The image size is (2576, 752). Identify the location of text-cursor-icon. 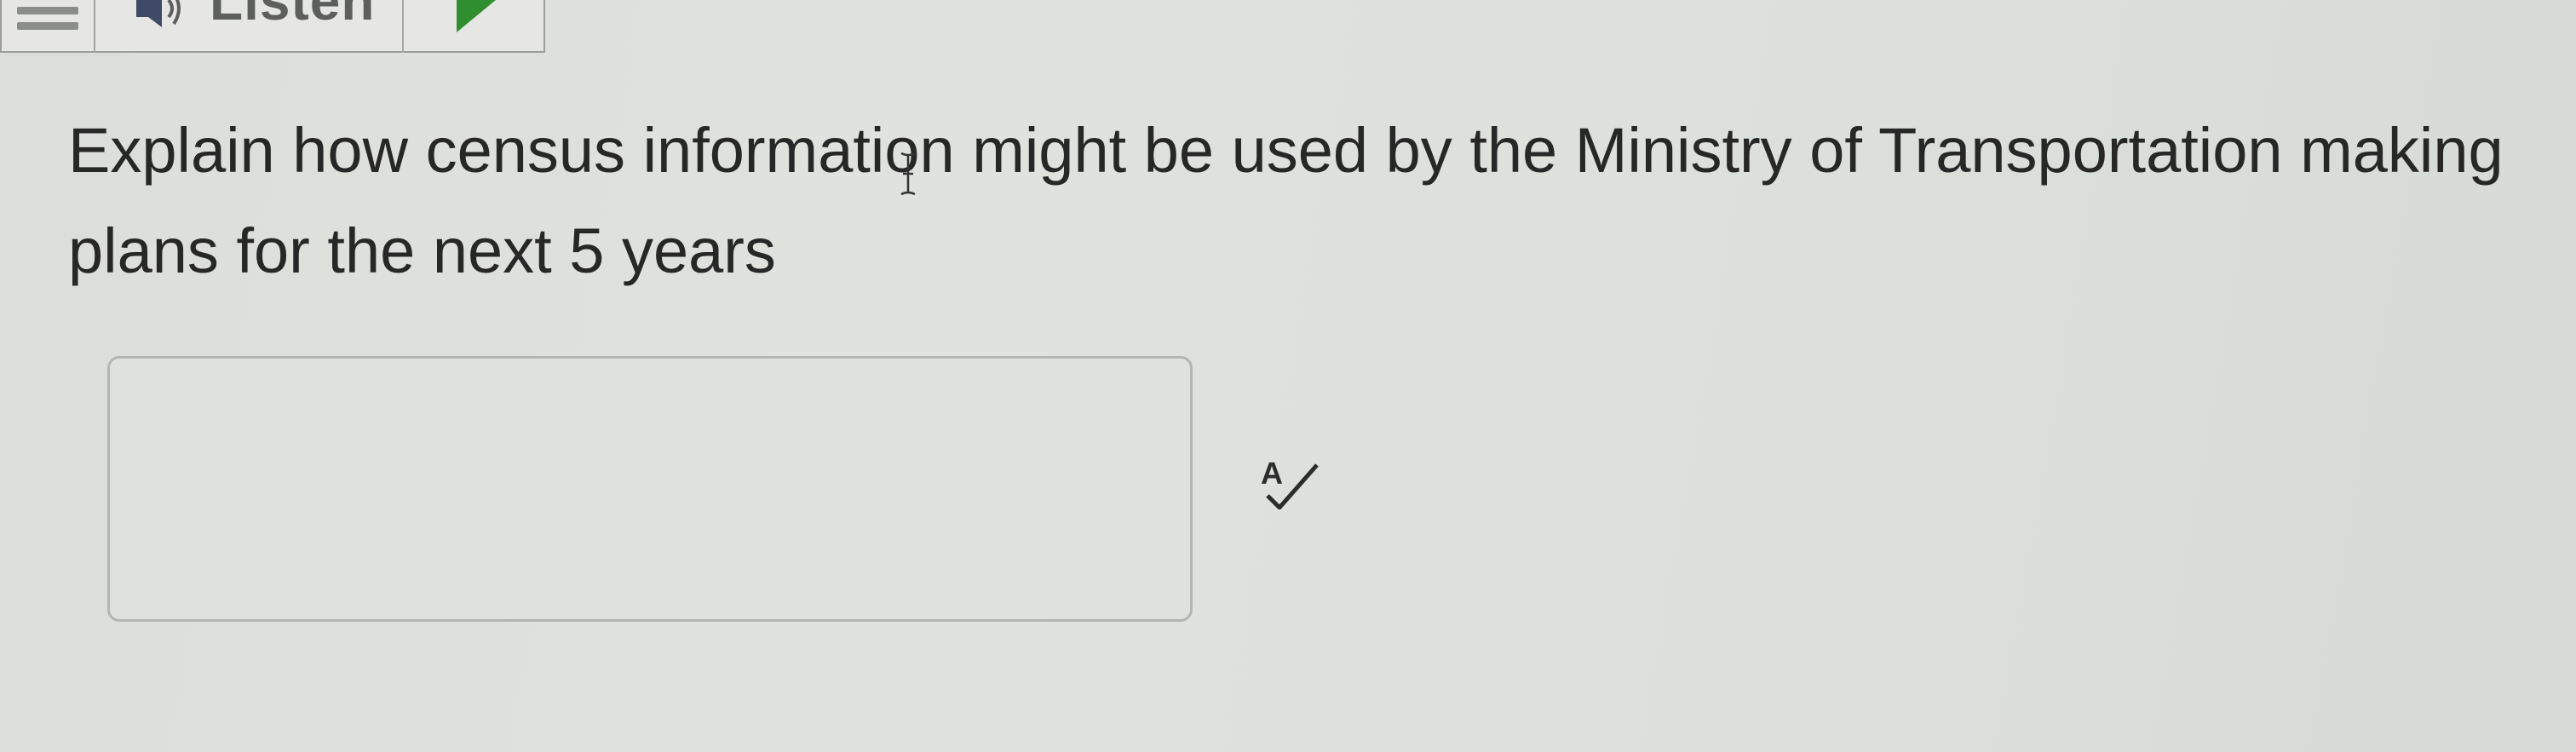
(908, 174).